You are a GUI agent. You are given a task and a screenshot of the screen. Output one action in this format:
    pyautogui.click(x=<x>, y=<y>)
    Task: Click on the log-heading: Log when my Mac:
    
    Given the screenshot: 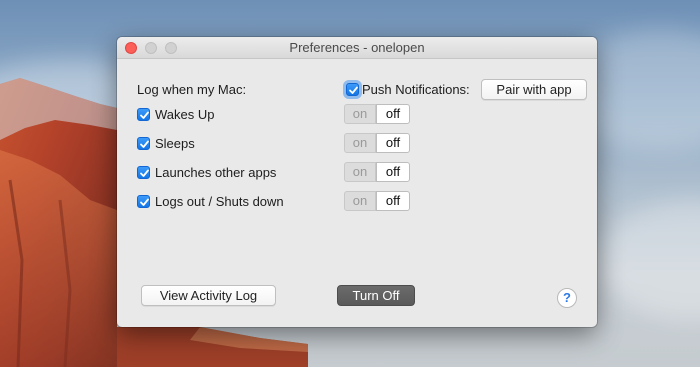 What is the action you would take?
    pyautogui.click(x=192, y=89)
    